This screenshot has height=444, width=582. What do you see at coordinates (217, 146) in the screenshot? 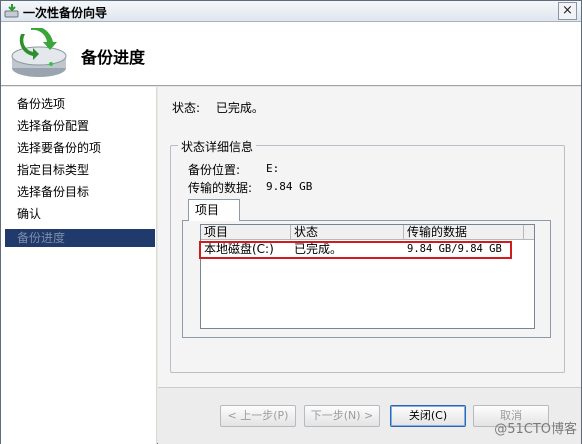
I see `status-details-legend: 状态详细信息` at bounding box center [217, 146].